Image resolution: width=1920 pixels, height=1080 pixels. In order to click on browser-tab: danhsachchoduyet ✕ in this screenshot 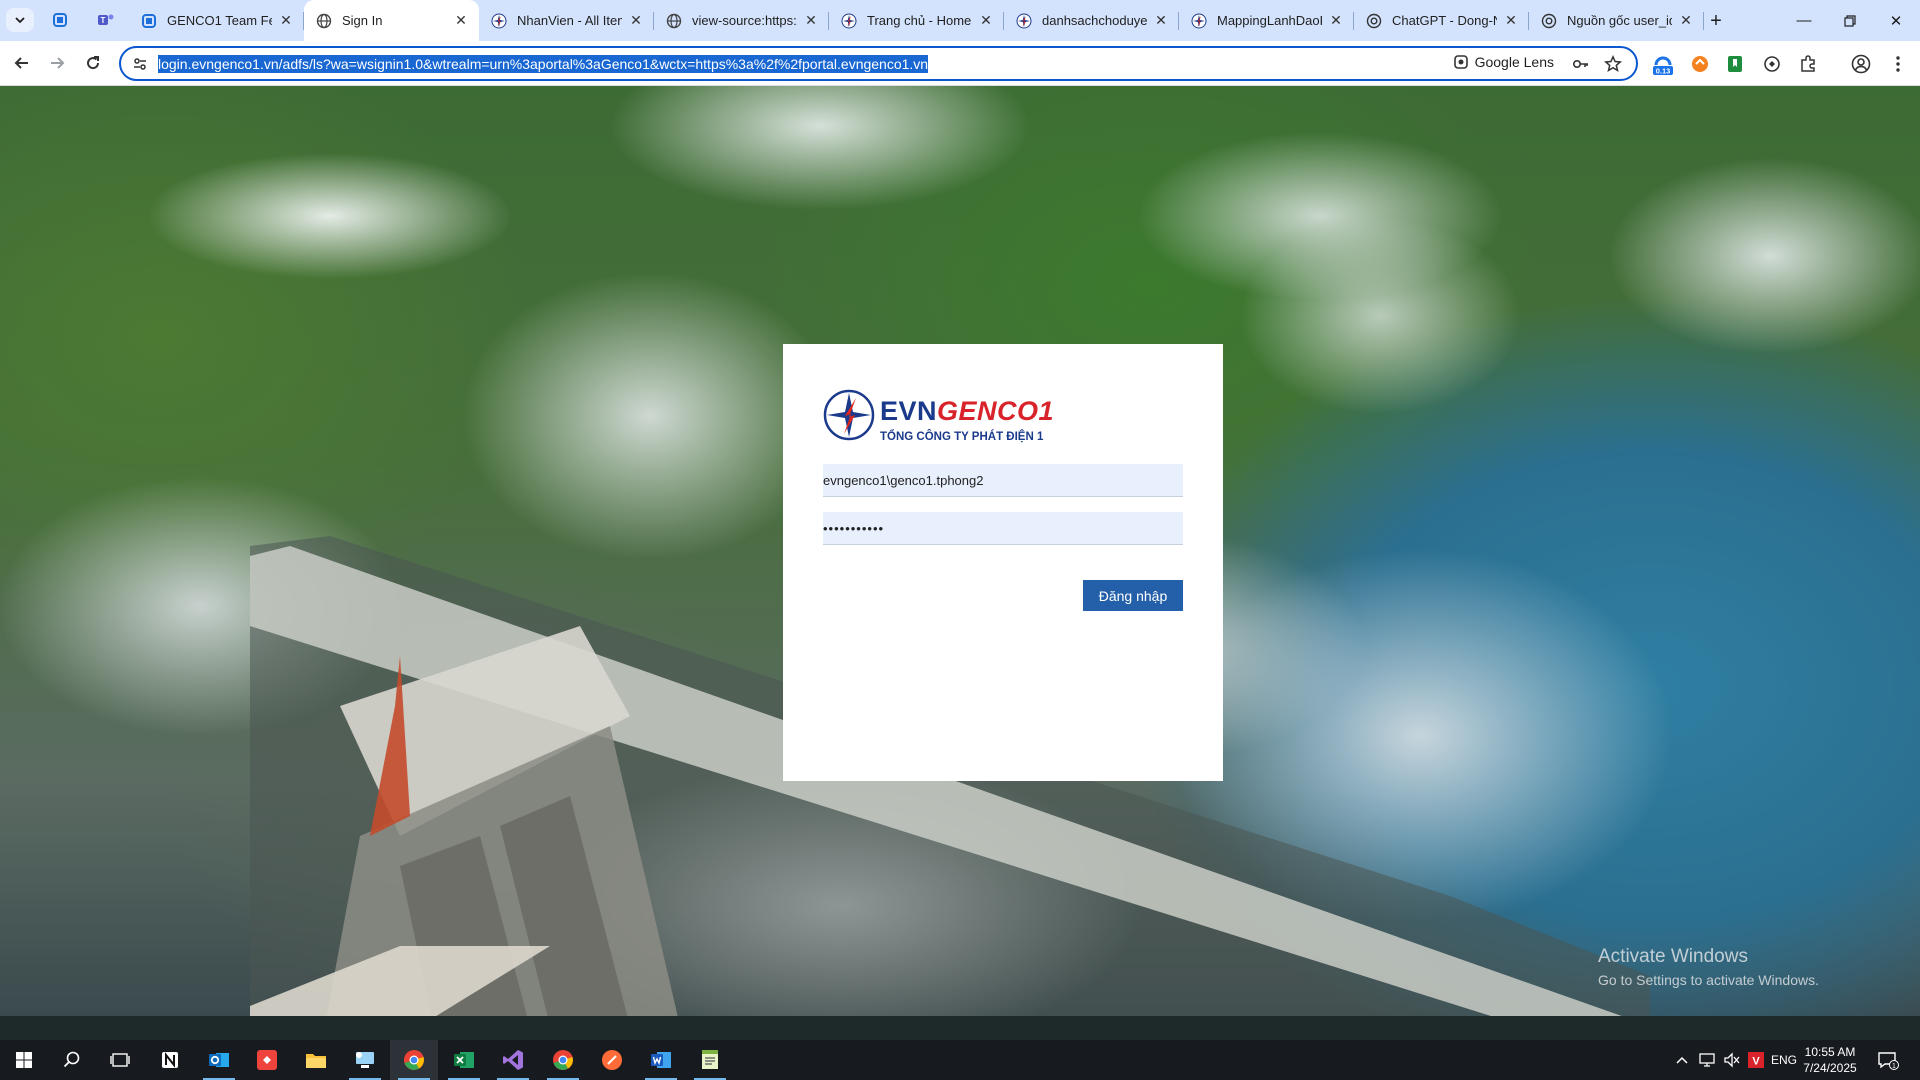, I will do `click(1091, 20)`.